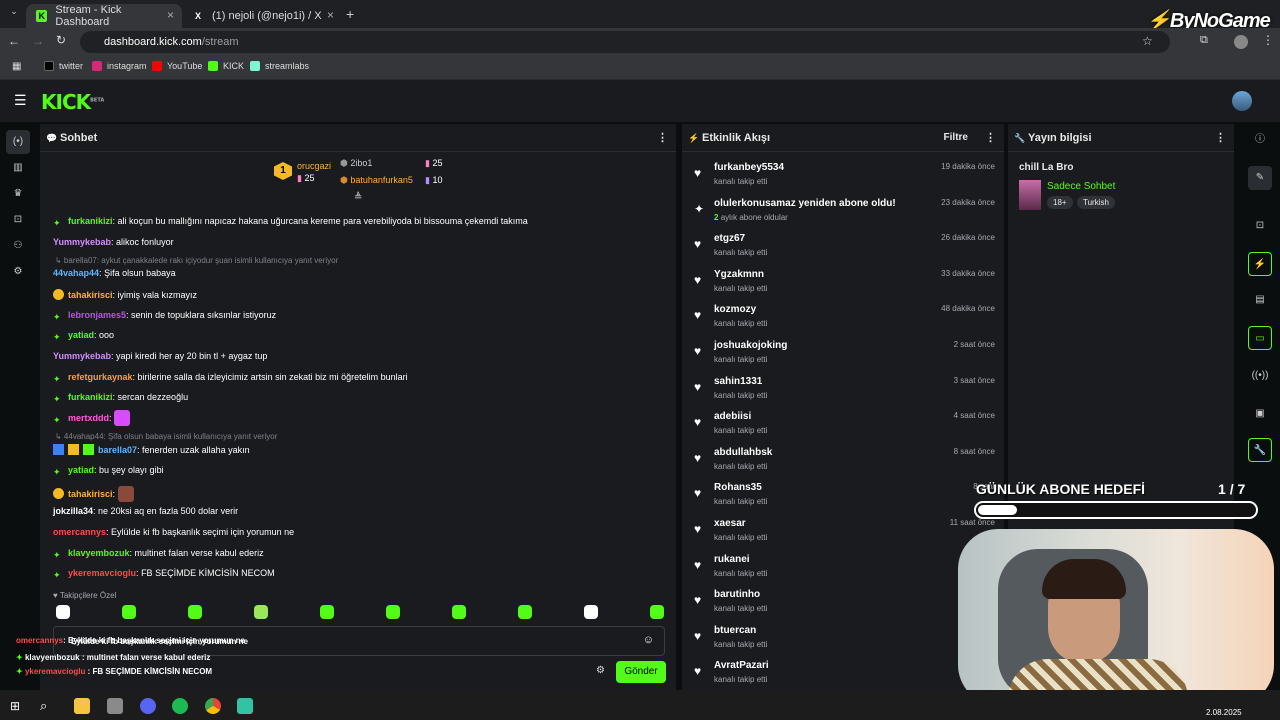 Image resolution: width=1280 pixels, height=720 pixels. I want to click on reload-icon: ↻, so click(61, 40).